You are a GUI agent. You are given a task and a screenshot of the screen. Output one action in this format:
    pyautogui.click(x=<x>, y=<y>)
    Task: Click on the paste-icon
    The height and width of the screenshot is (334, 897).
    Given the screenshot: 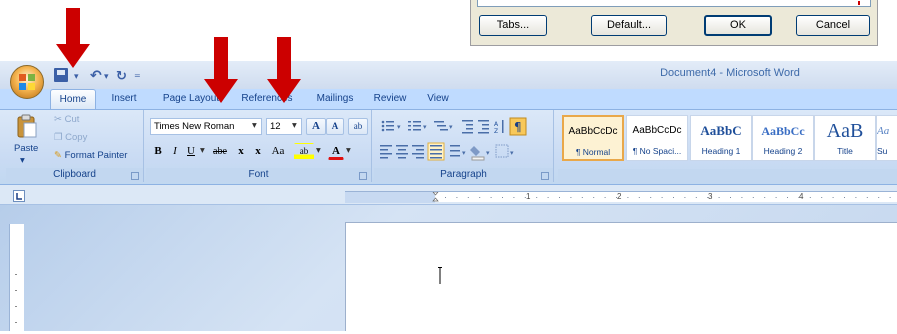 What is the action you would take?
    pyautogui.click(x=27, y=126)
    